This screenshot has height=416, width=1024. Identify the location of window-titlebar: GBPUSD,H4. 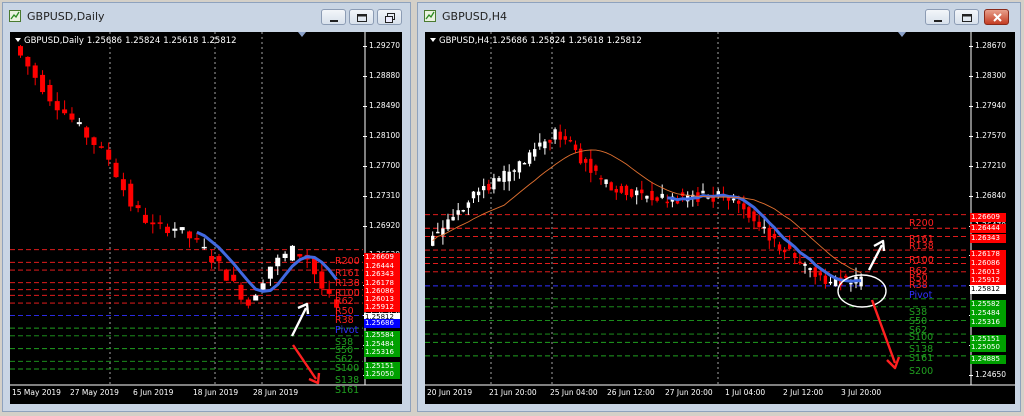
(719, 17).